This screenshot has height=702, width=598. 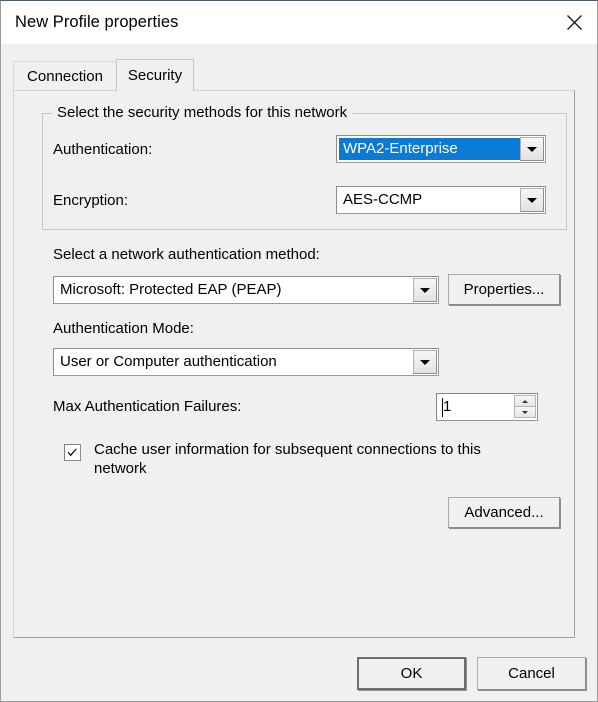 What do you see at coordinates (171, 289) in the screenshot?
I see `auth-method-combo-value: Microsoft: Protected EAP (PEAP)` at bounding box center [171, 289].